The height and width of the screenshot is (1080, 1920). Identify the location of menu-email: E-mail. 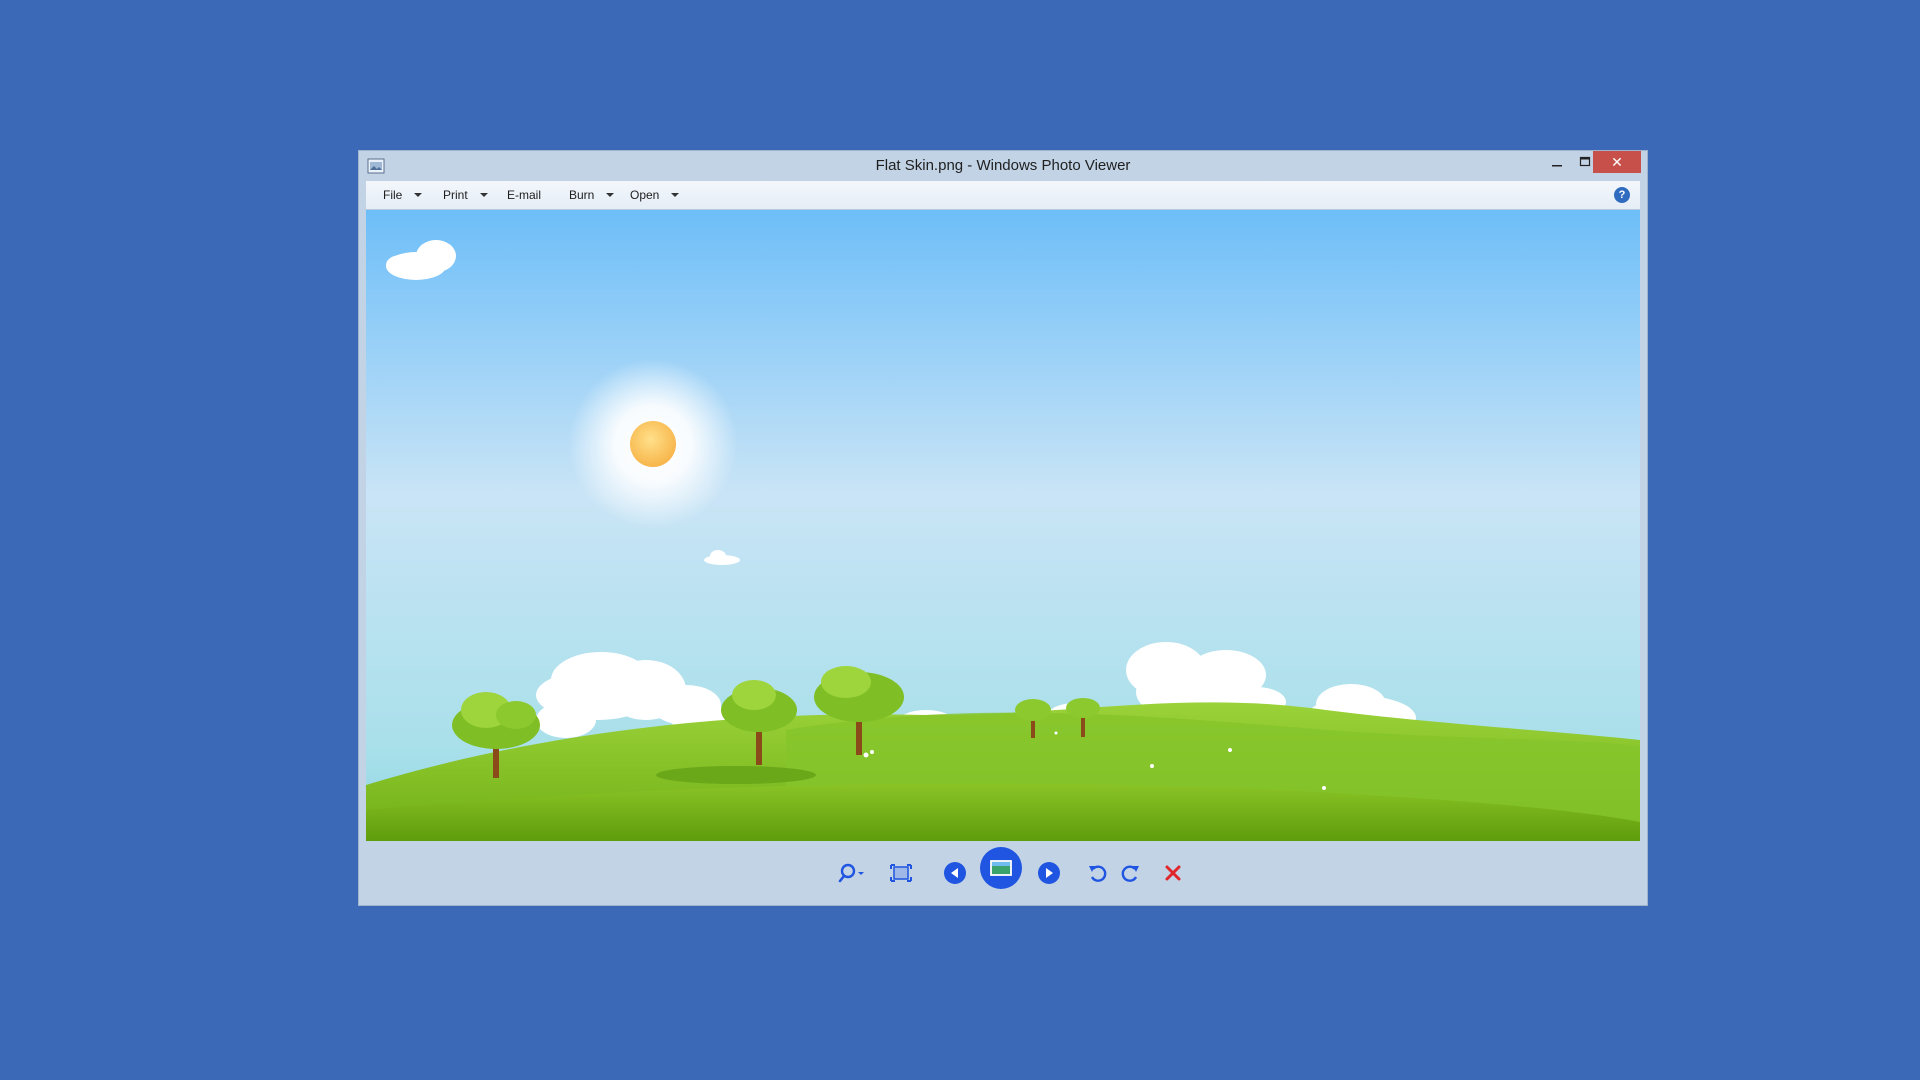
(524, 195).